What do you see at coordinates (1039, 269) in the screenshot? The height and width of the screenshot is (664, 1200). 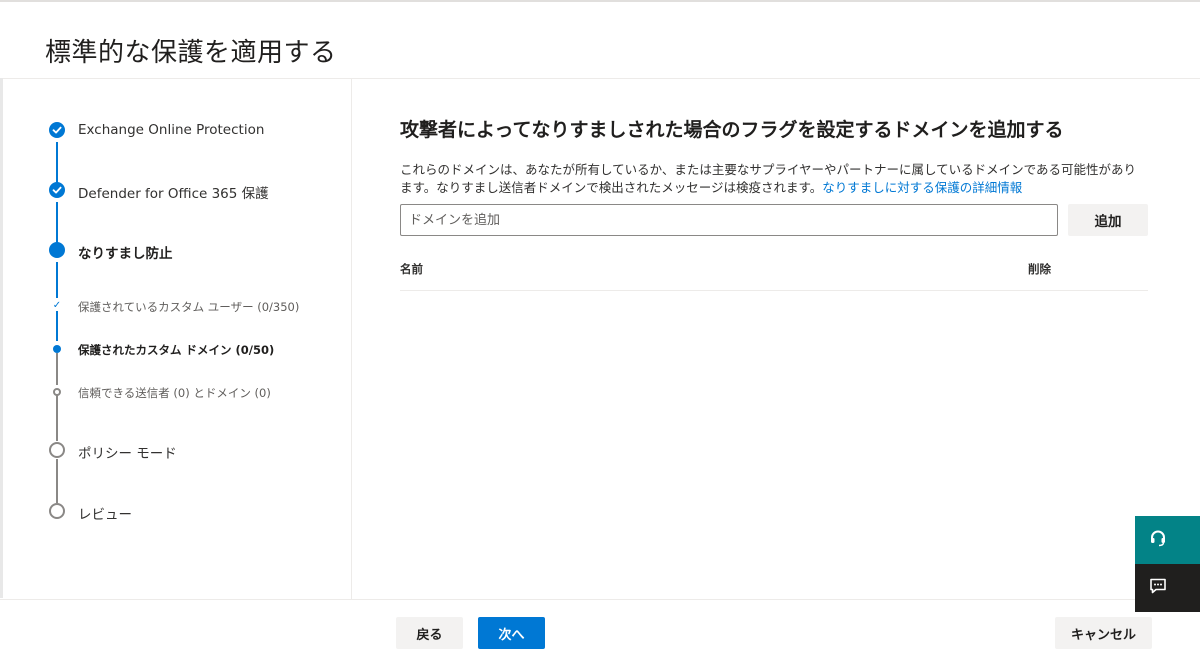 I see `column-header-delete: 削除` at bounding box center [1039, 269].